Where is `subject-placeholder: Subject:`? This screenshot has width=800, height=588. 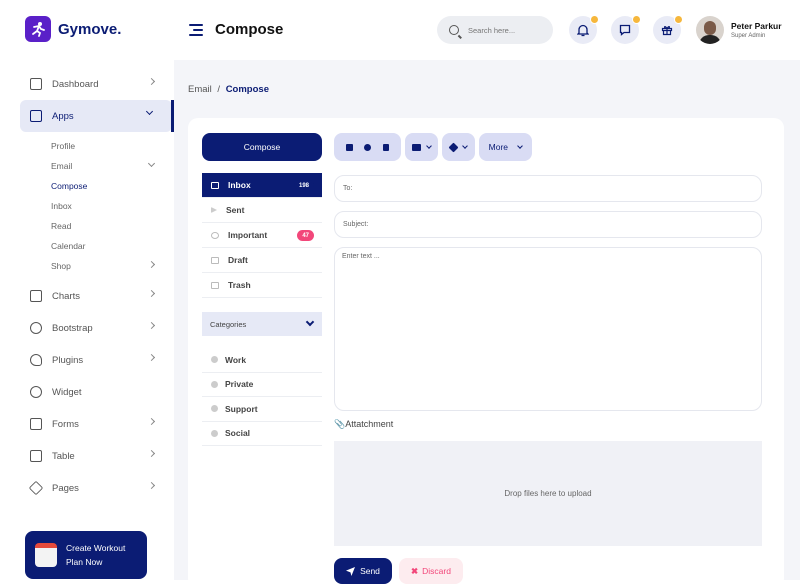
subject-placeholder: Subject: is located at coordinates (356, 224).